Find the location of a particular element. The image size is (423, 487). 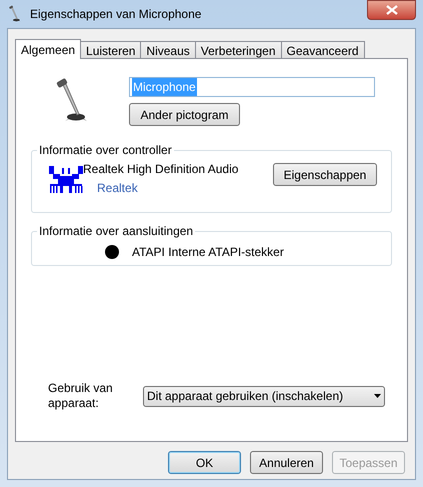

tab: Geavanceerd is located at coordinates (322, 49).